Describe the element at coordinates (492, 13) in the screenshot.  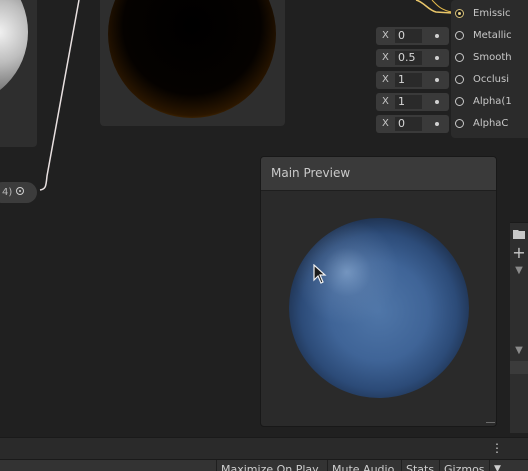
I see `port-label: Emissic` at that location.